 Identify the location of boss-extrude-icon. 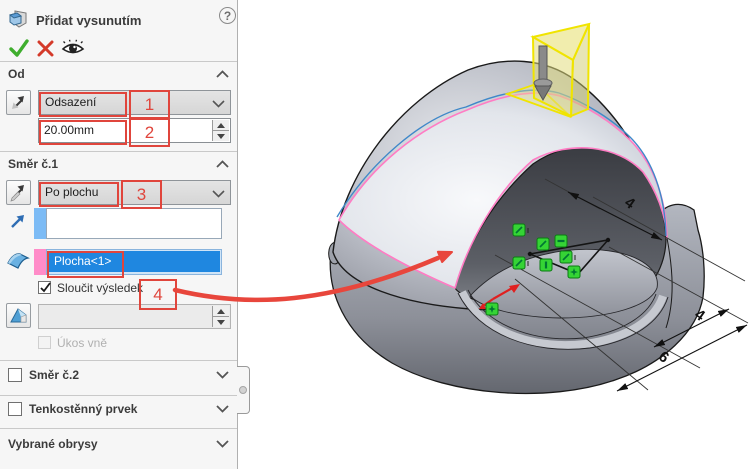
(17, 19).